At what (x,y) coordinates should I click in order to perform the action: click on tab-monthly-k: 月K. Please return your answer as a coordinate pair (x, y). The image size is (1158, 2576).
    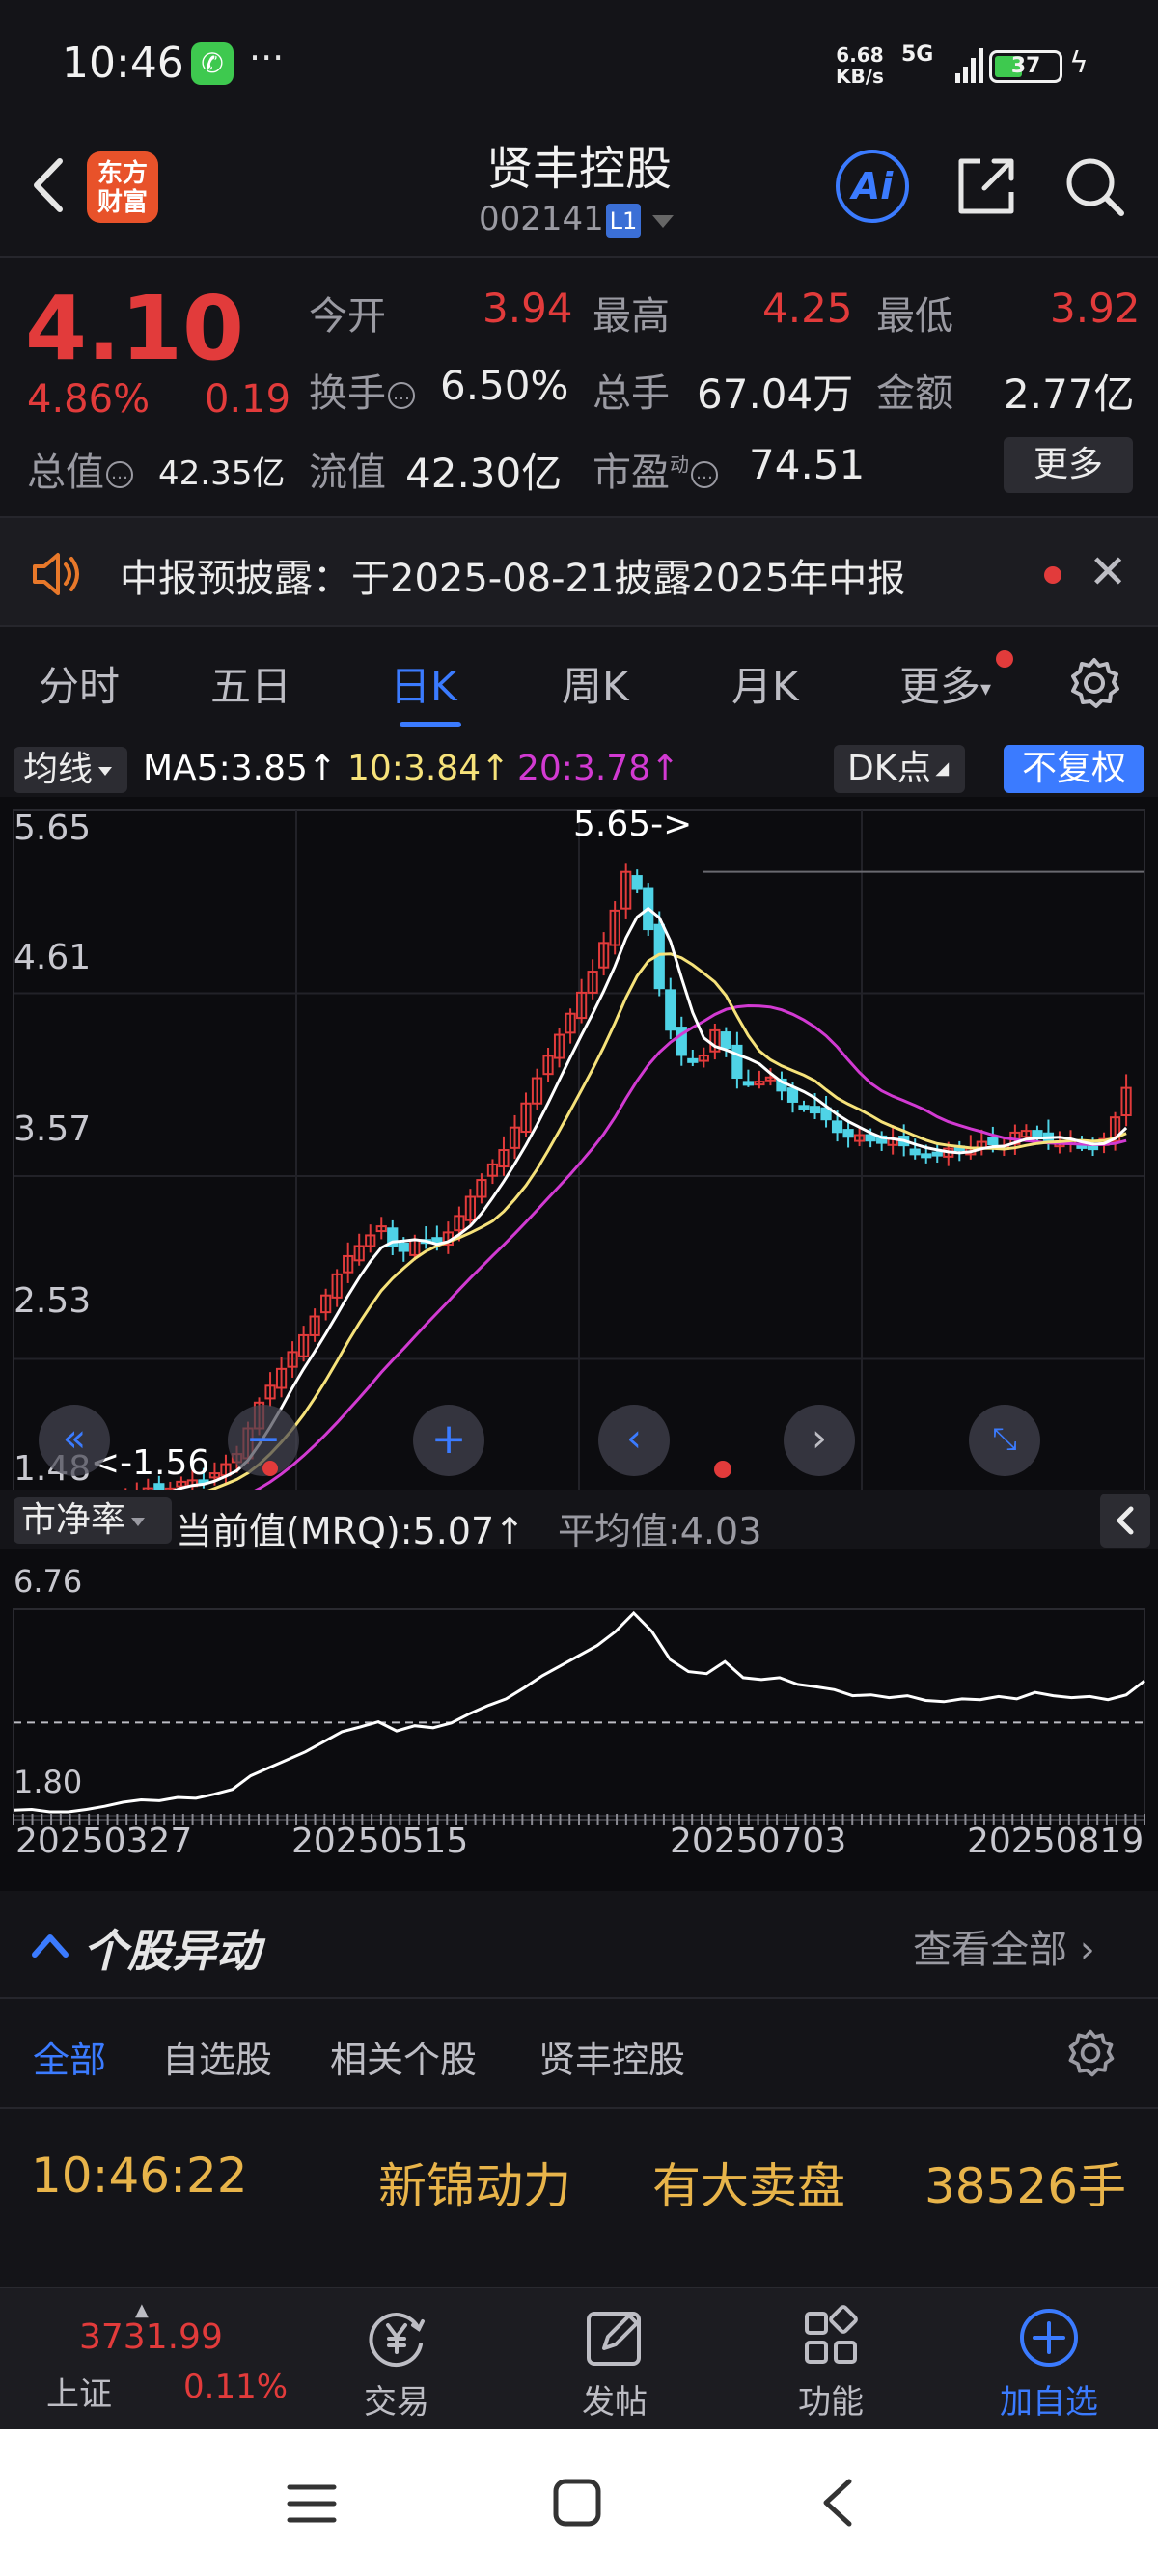
    Looking at the image, I should click on (765, 683).